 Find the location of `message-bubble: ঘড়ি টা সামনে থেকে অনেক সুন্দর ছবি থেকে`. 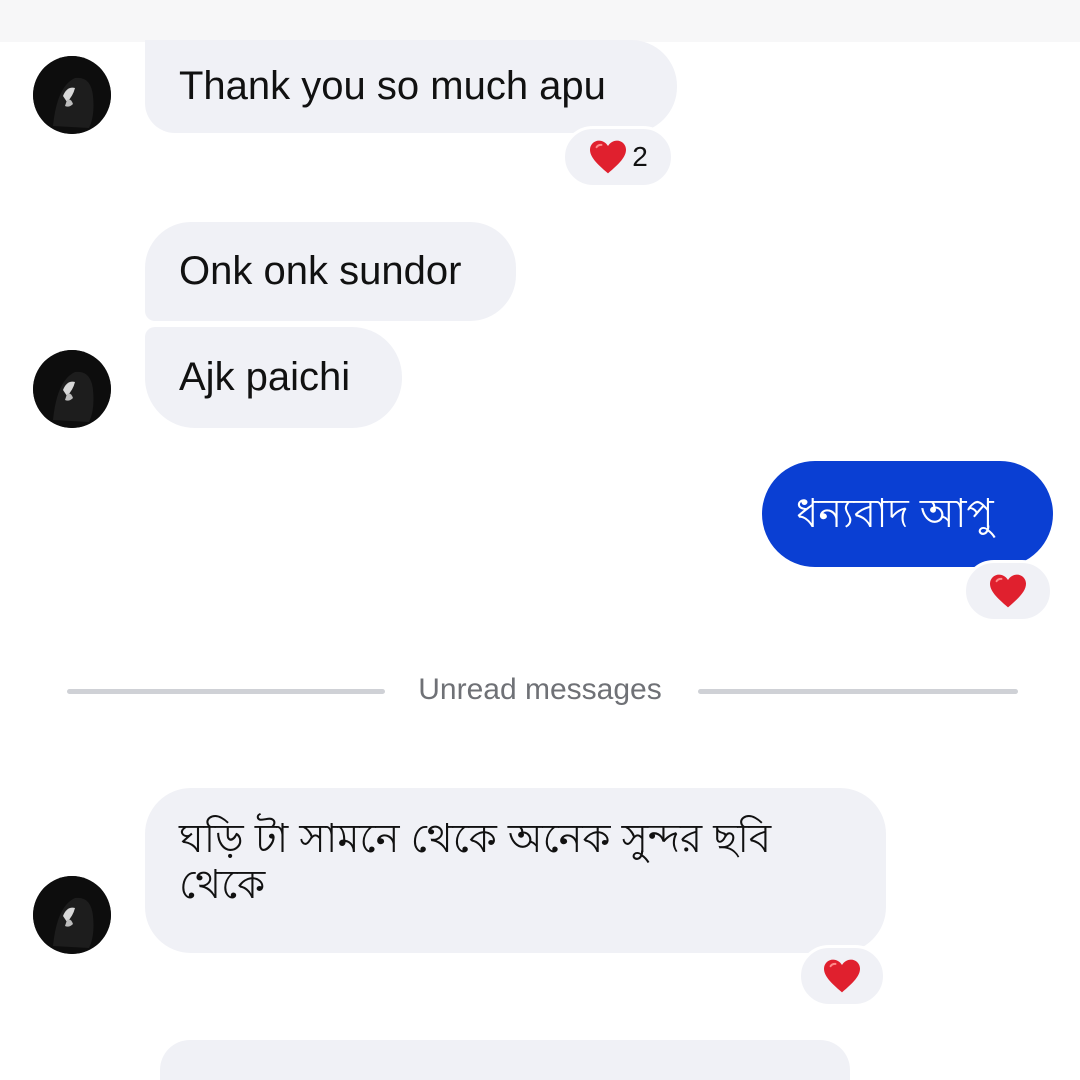

message-bubble: ঘড়ি টা সামনে থেকে অনেক সুন্দর ছবি থেকে is located at coordinates (515, 870).